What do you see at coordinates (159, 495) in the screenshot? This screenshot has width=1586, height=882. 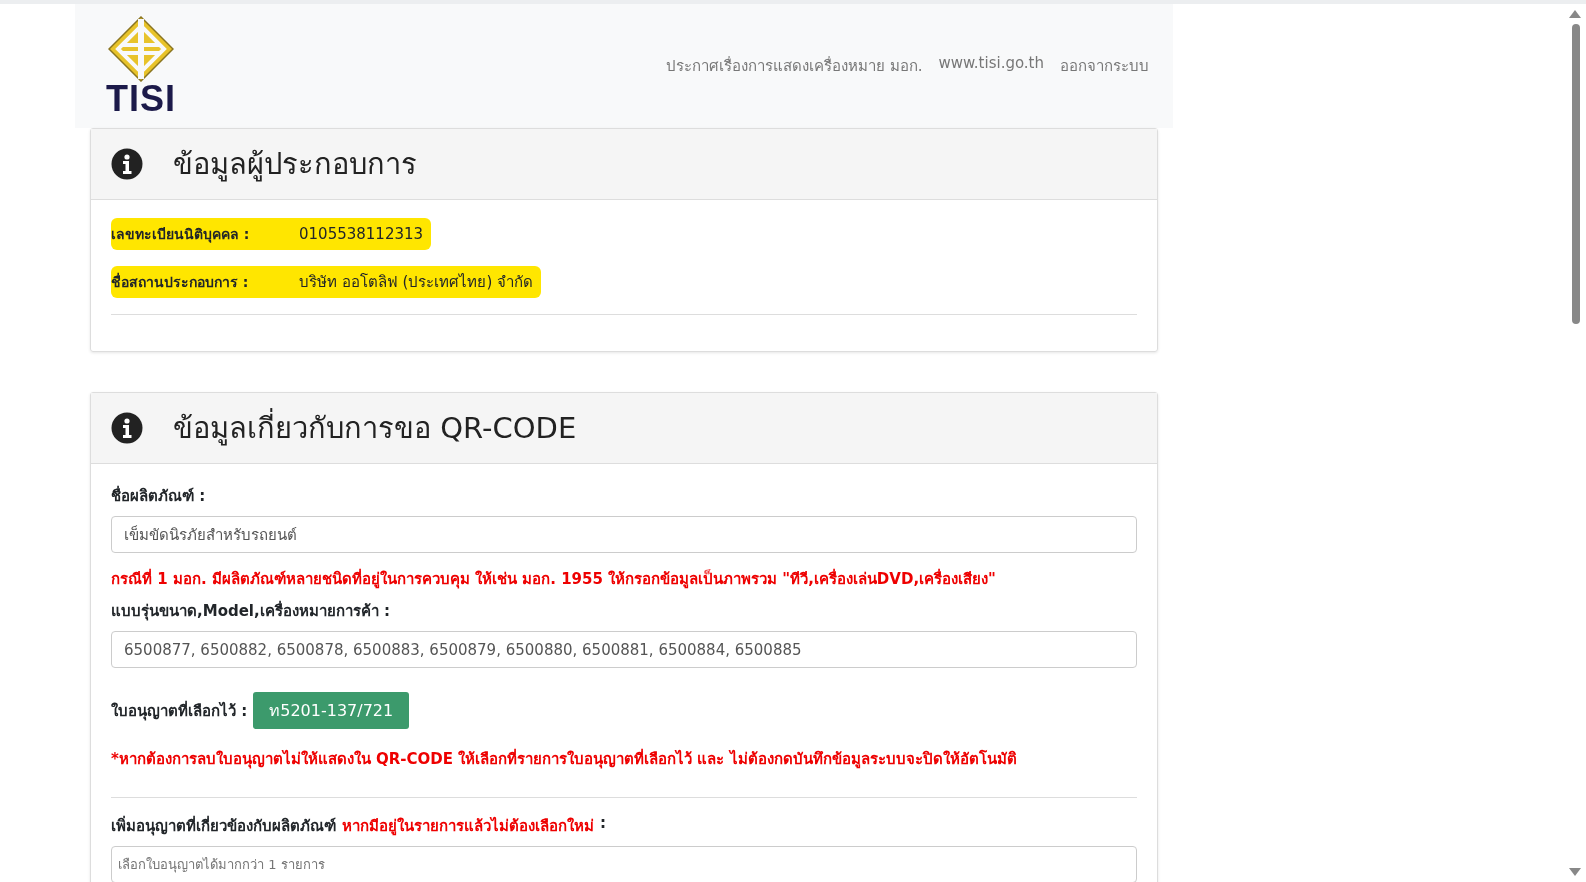 I see `field-label: ชื่อผลิตภัณฑ์ :` at bounding box center [159, 495].